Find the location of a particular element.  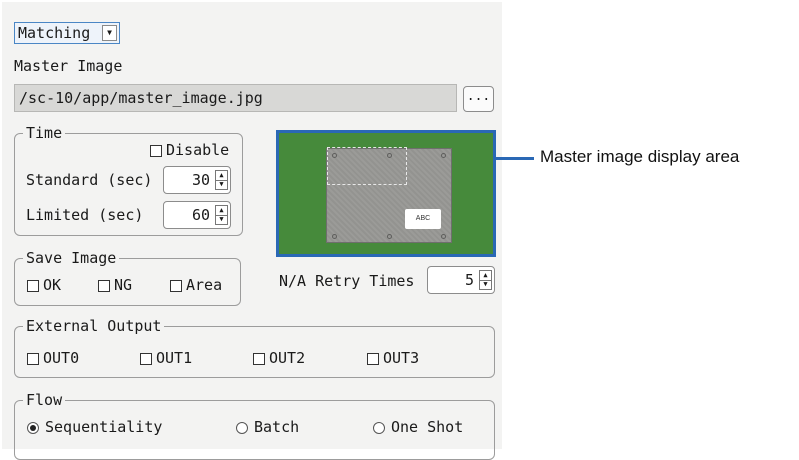

save-image-group: Save Image OK NG Area is located at coordinates (127, 278).